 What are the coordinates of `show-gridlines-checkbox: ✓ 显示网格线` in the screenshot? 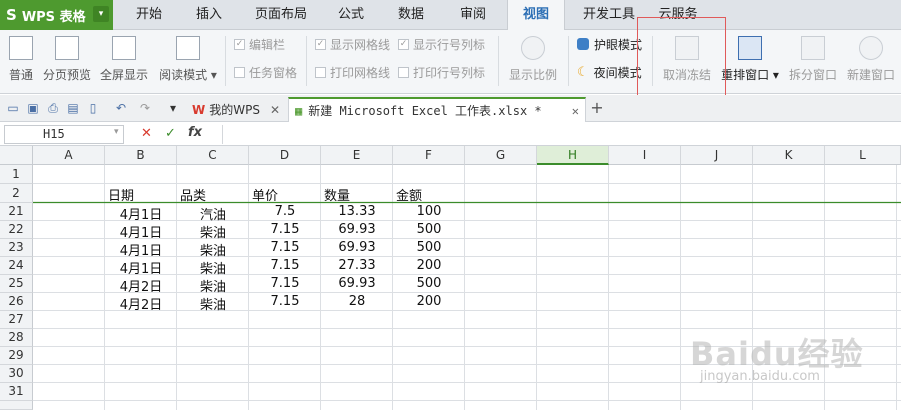 It's located at (352, 44).